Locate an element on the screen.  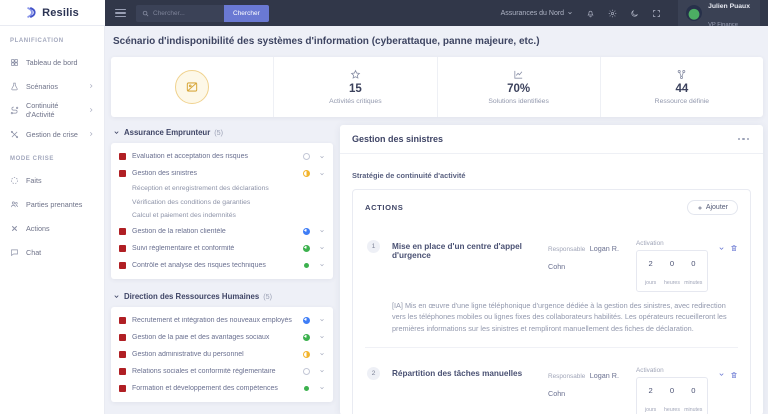
menu-toggle-icon is located at coordinates (120, 13).